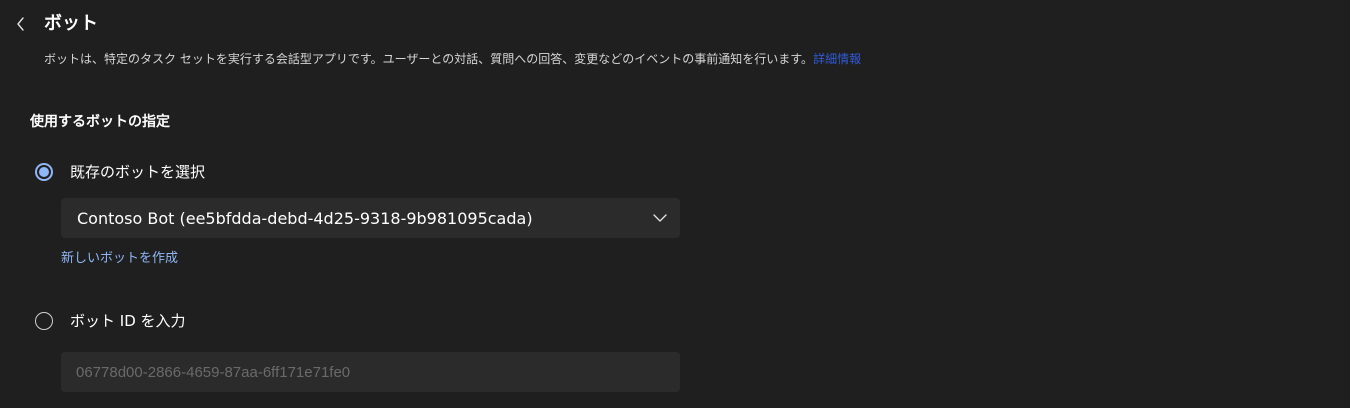 The image size is (1350, 408). I want to click on bot-id-input, so click(370, 372).